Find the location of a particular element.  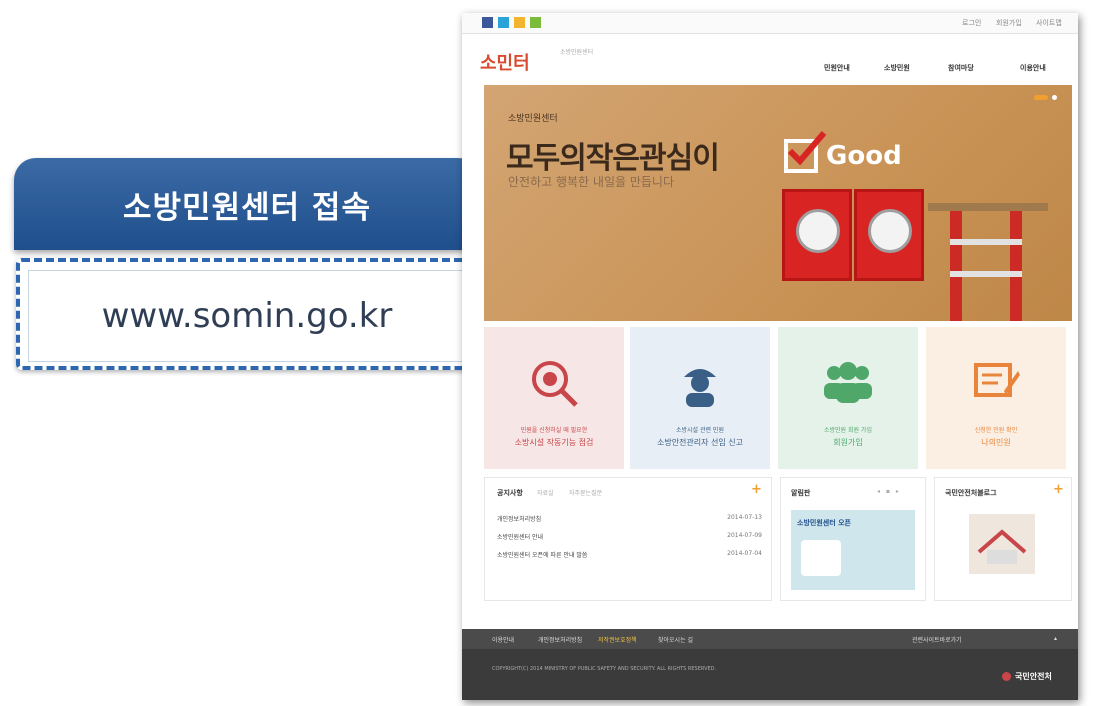

popup-controls-icon: ◂ ▪ ▸ is located at coordinates (889, 491).